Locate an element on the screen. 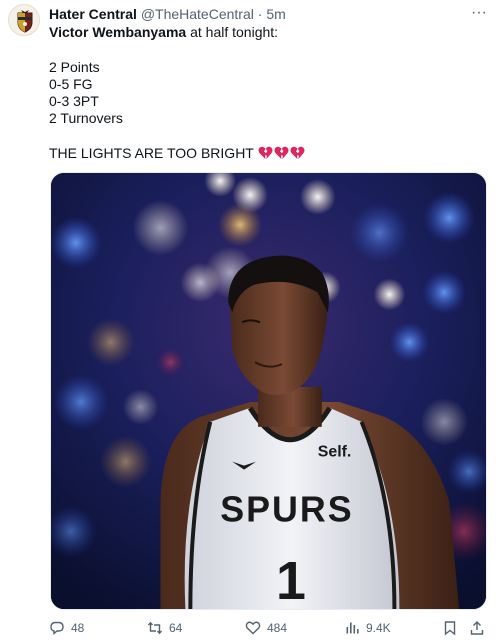 This screenshot has height=640, width=499. more-options-icon: ··· is located at coordinates (479, 13).